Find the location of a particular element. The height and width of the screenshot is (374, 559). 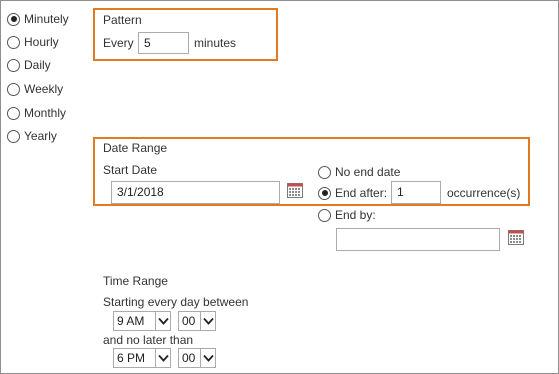

time-range-title: Time Range is located at coordinates (135, 281).